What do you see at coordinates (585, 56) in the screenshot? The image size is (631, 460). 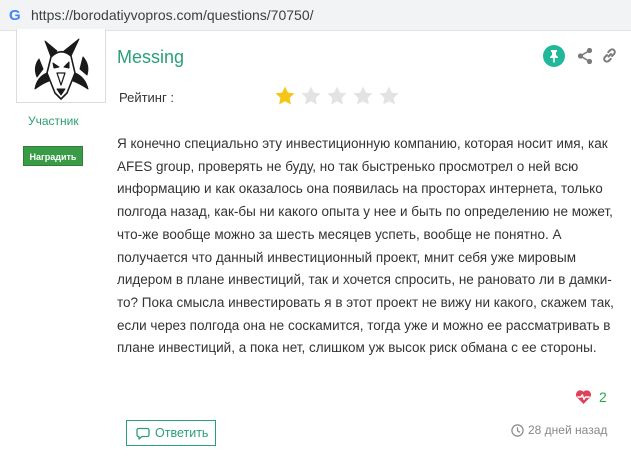 I see `share-icon` at bounding box center [585, 56].